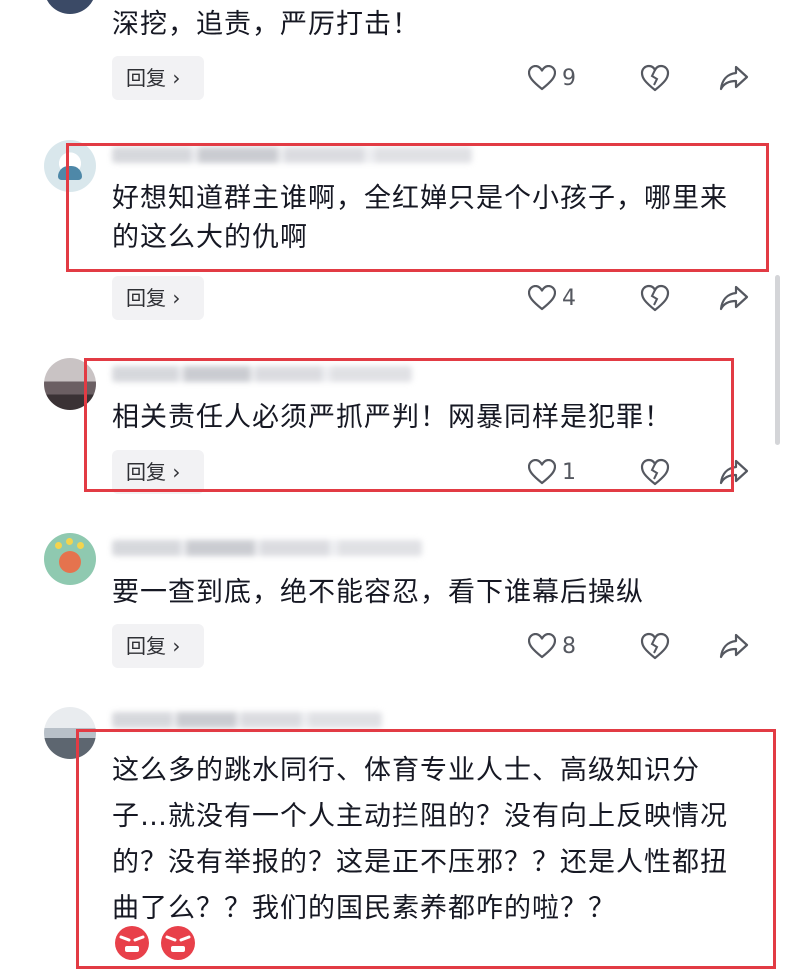 This screenshot has width=793, height=971. I want to click on like-button: 9, so click(552, 78).